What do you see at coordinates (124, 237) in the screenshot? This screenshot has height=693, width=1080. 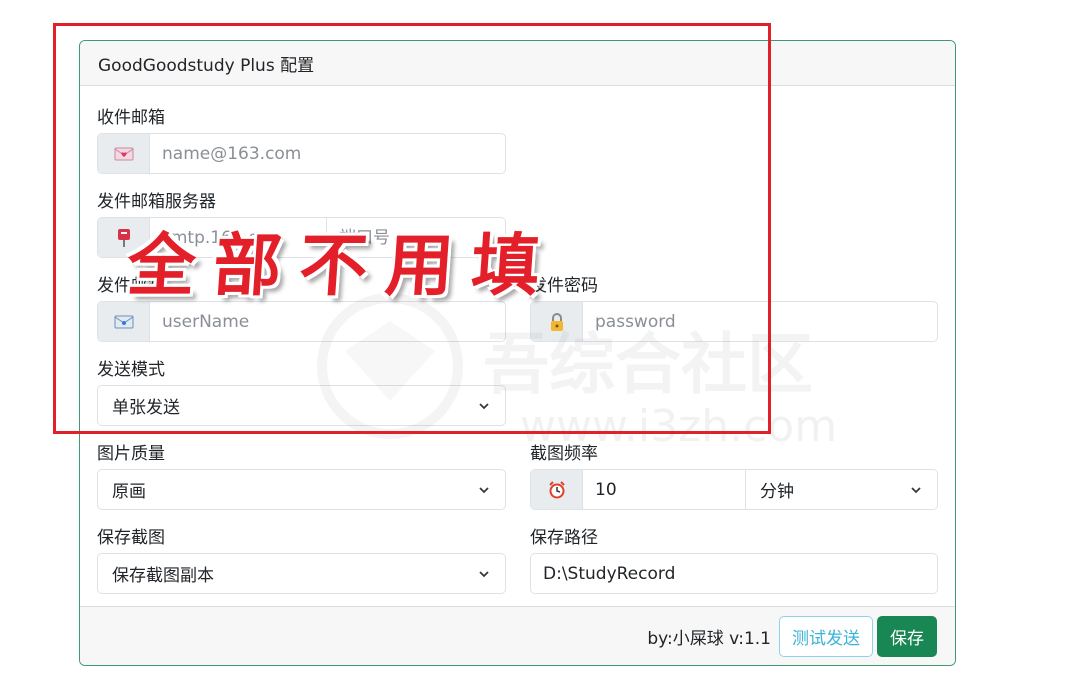 I see `postbox-icon` at bounding box center [124, 237].